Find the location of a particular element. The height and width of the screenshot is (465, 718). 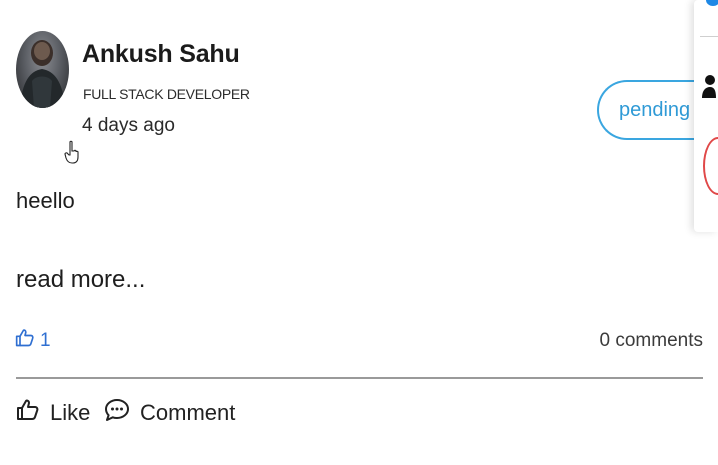

like-button-label: Like is located at coordinates (70, 412).